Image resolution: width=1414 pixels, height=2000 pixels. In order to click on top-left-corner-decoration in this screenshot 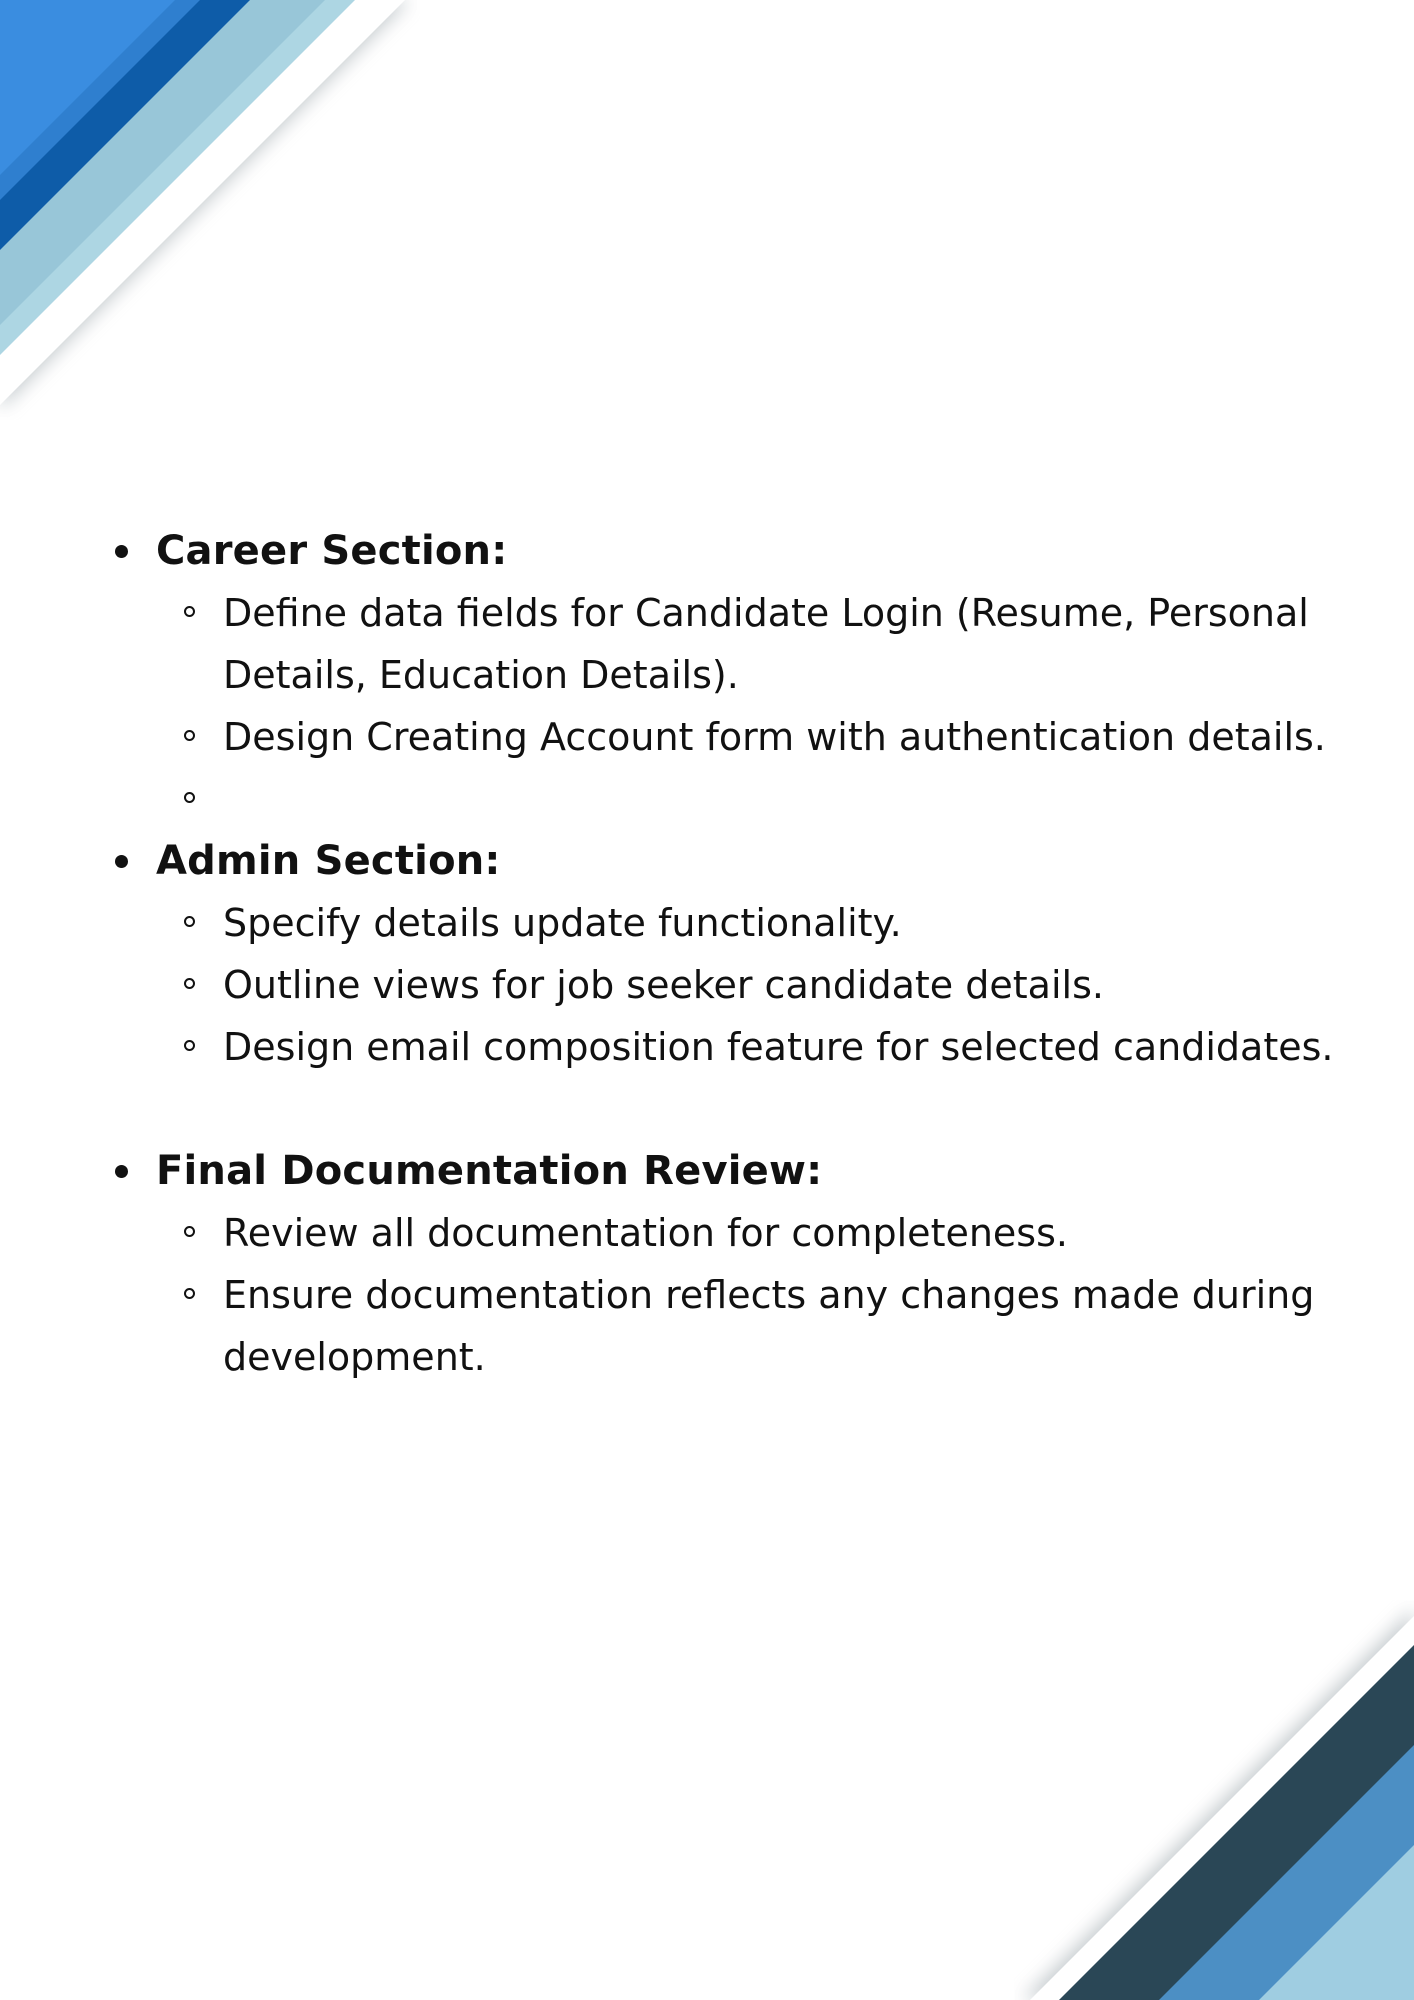, I will do `click(205, 205)`.